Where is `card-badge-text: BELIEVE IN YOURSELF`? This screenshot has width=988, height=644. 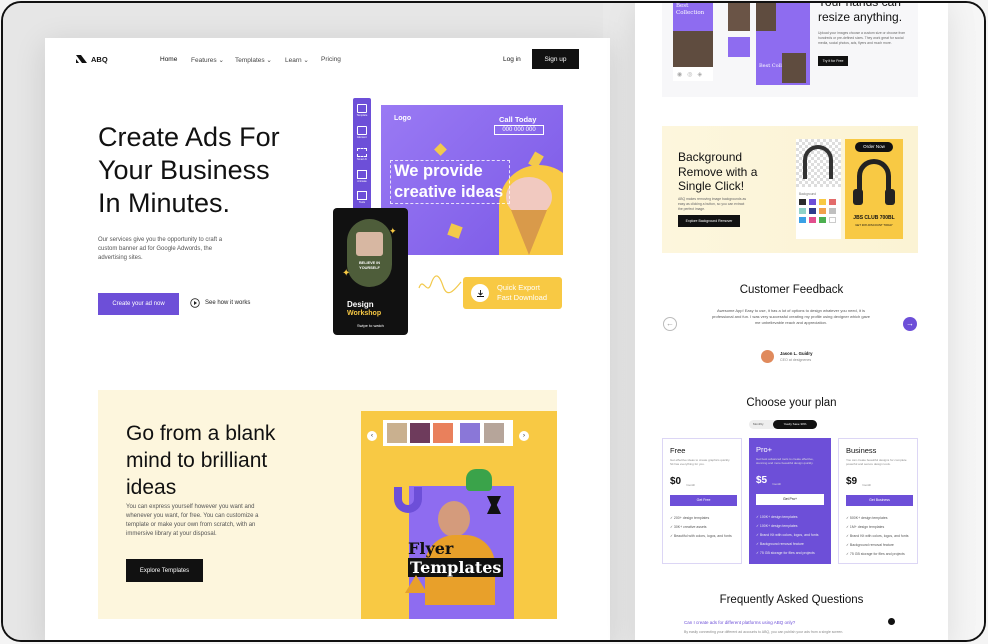
card-badge-text: BELIEVE IN YOURSELF is located at coordinates (369, 265).